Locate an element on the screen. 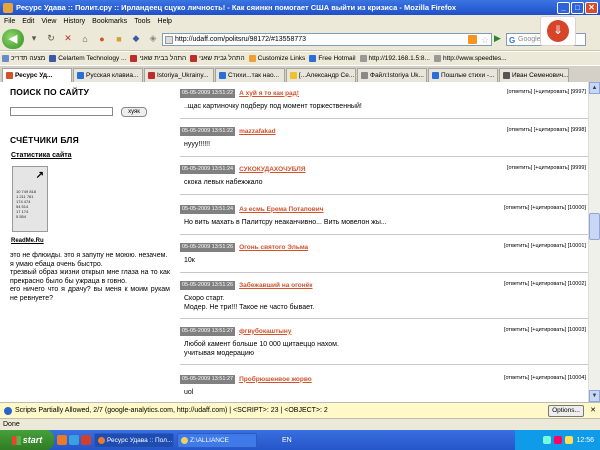 Image resolution: width=600 pixels, height=450 pixels. taskbar-item: Z:\ALLIANCE is located at coordinates (217, 440).